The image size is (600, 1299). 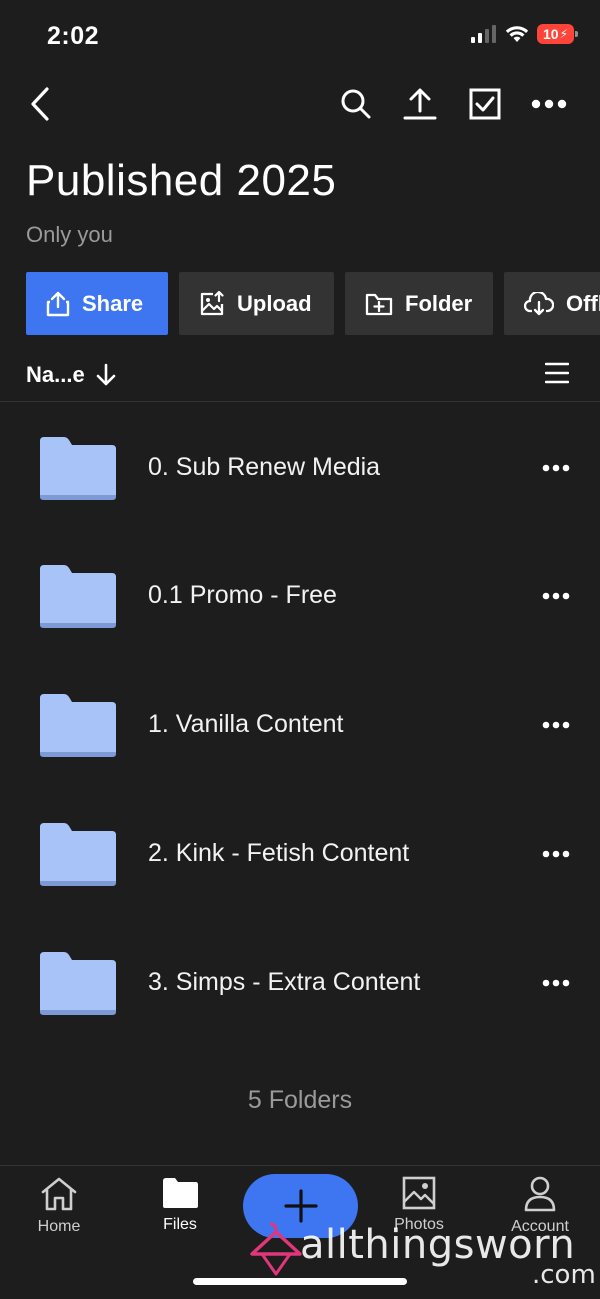 I want to click on watermark: allthingsworn .com, so click(x=423, y=1254).